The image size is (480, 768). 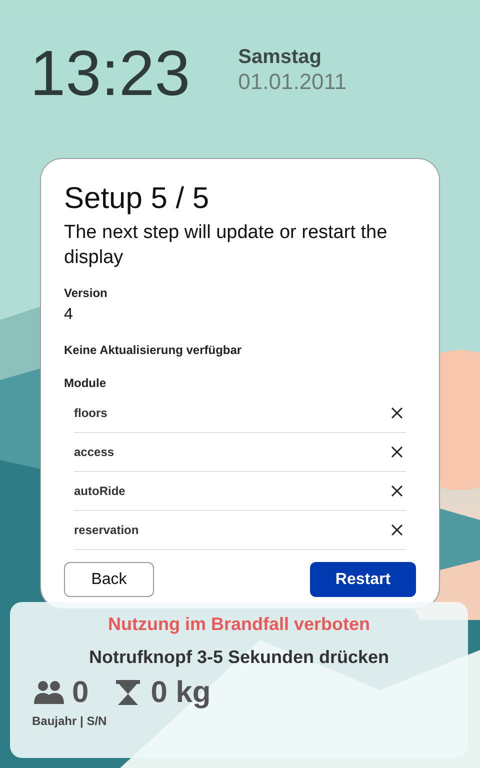 What do you see at coordinates (153, 350) in the screenshot?
I see `update-status: Keine Aktualisierung verfügbar` at bounding box center [153, 350].